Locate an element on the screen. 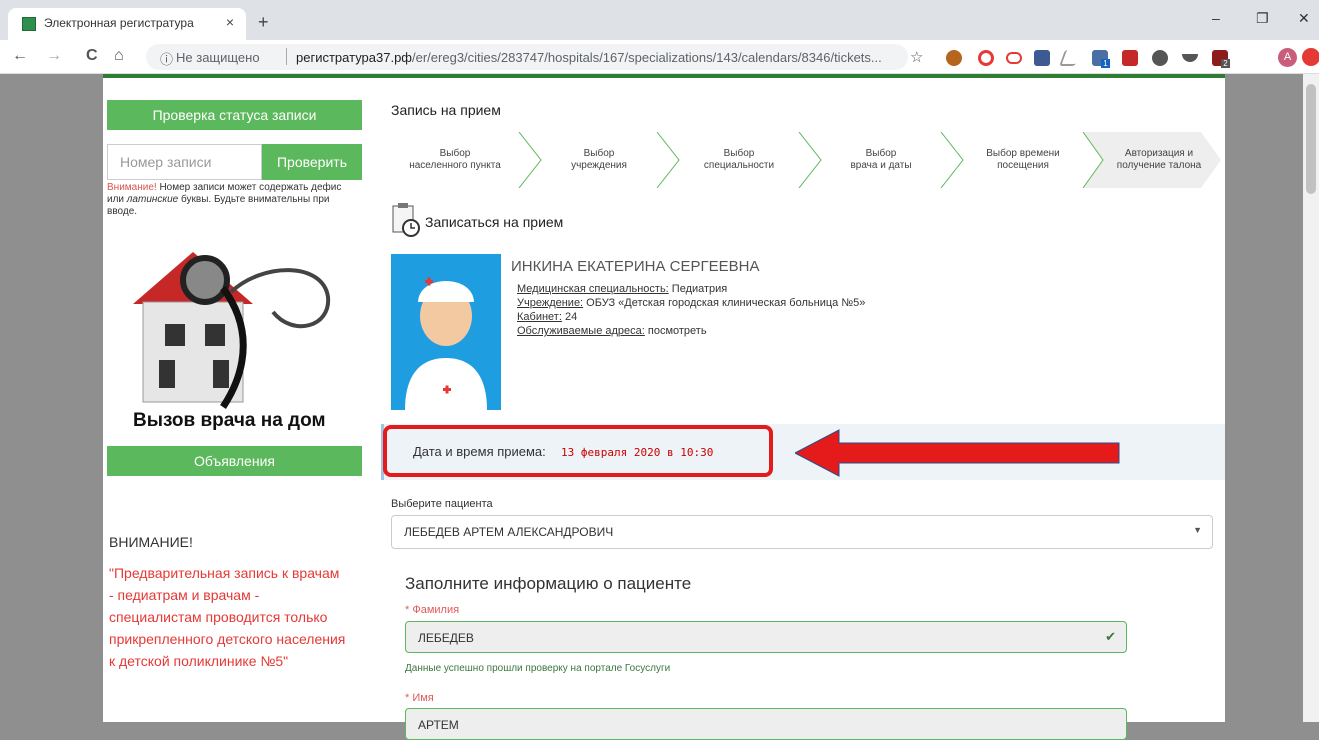 This screenshot has height=740, width=1319. new-tab-button: + is located at coordinates (263, 22).